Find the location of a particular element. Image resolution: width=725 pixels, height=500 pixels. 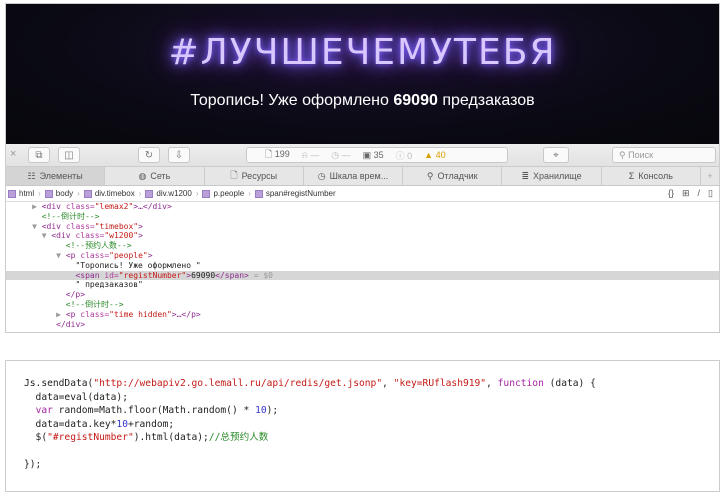

code-line: $("#registNumber").html(data);//总预约人数 is located at coordinates (146, 437).